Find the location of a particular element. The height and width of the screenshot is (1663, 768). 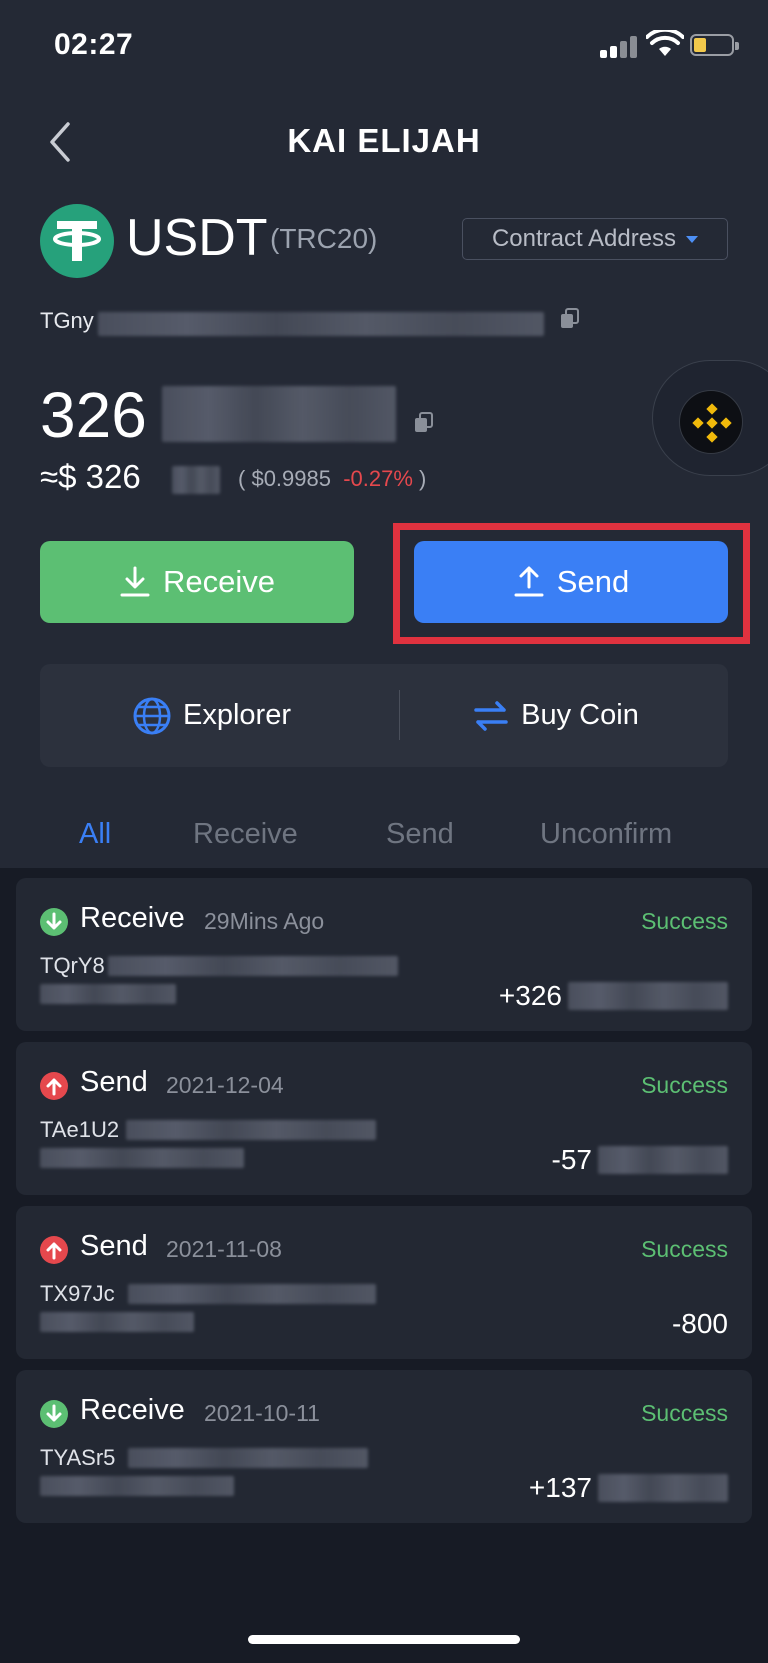

transaction-row: Send 2021-11-08 Success TX97Jc -800 is located at coordinates (384, 1282).